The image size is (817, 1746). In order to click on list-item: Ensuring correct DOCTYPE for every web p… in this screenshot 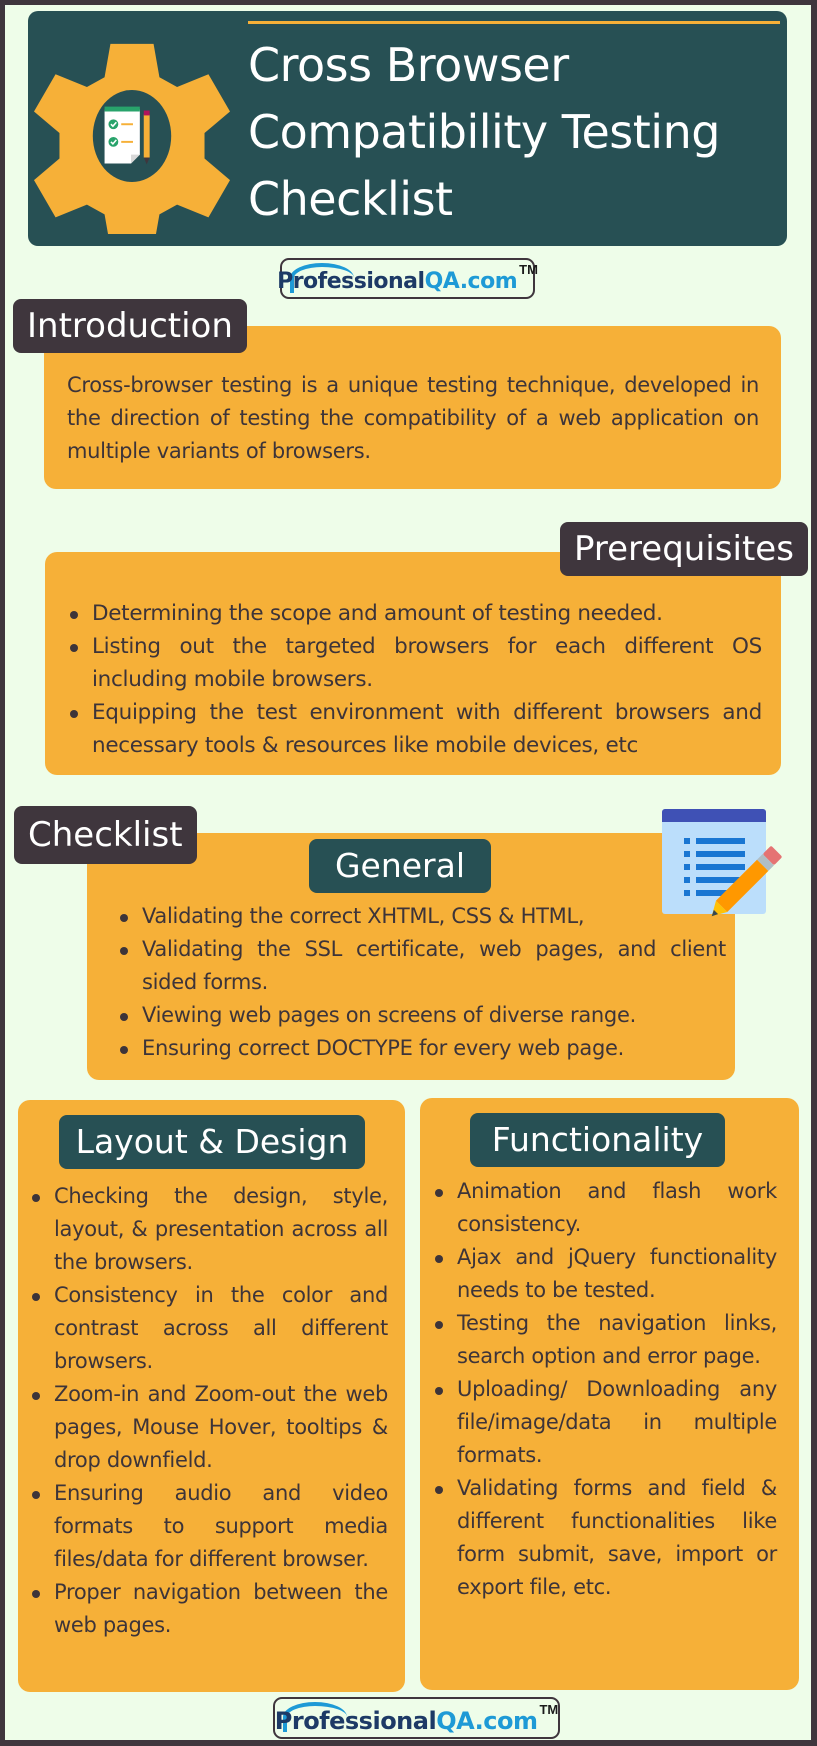, I will do `click(422, 1048)`.